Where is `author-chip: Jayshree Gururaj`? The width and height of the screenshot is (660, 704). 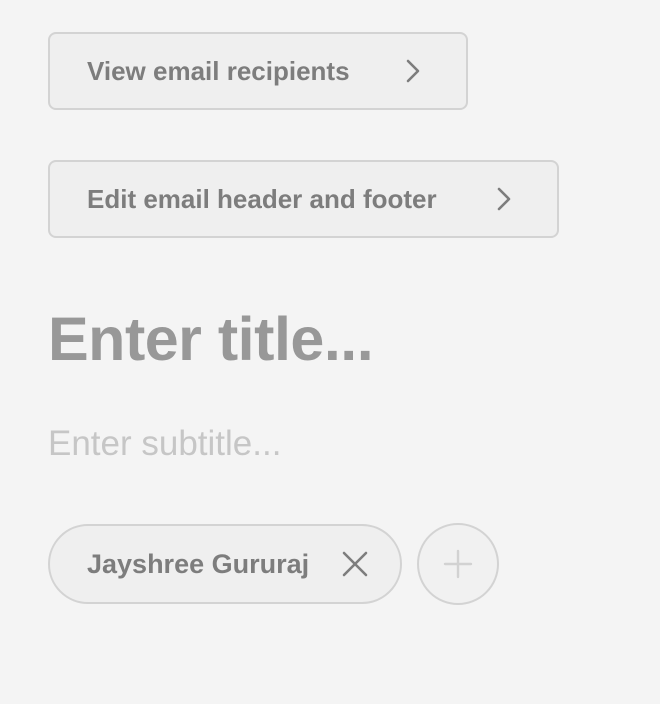
author-chip: Jayshree Gururaj is located at coordinates (225, 564).